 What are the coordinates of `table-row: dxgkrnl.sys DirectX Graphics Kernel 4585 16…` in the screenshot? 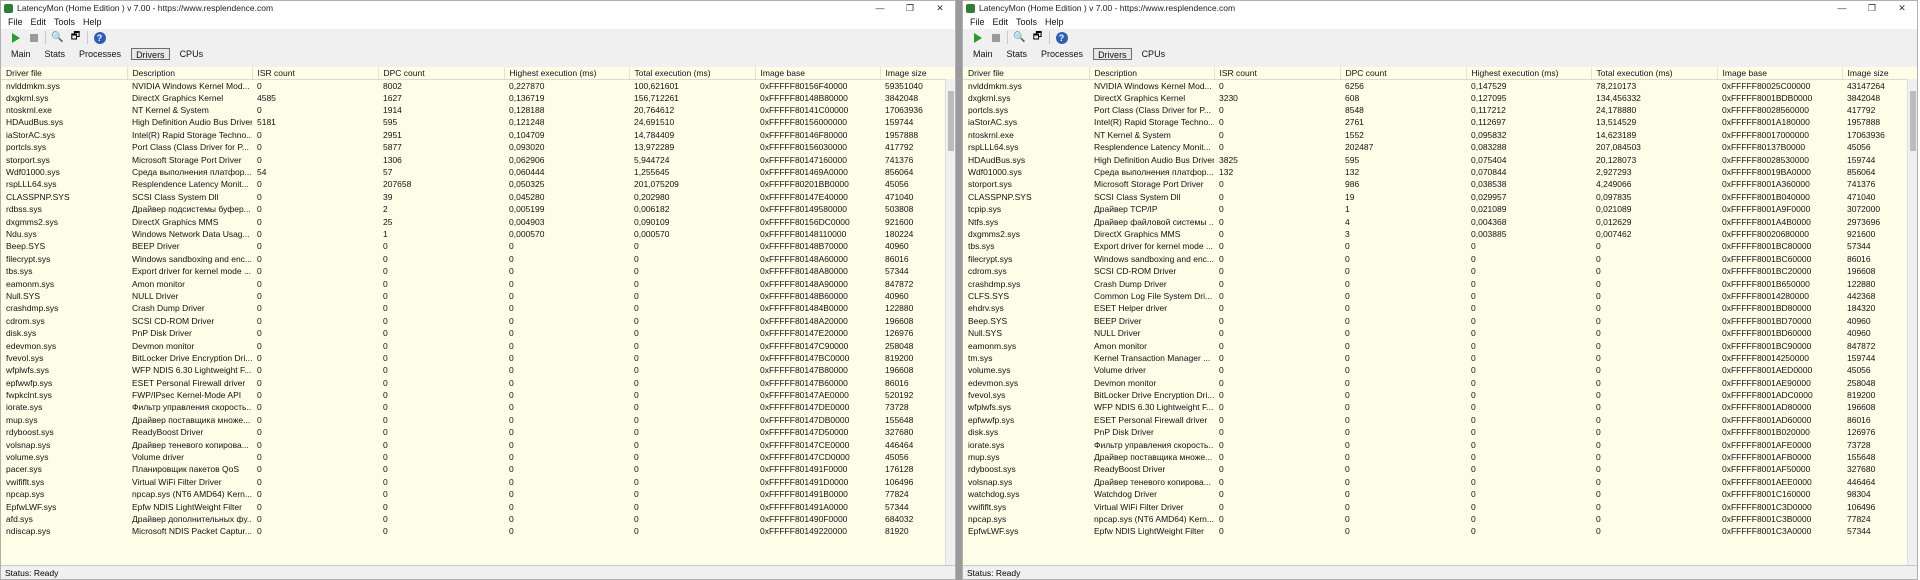 It's located at (478, 98).